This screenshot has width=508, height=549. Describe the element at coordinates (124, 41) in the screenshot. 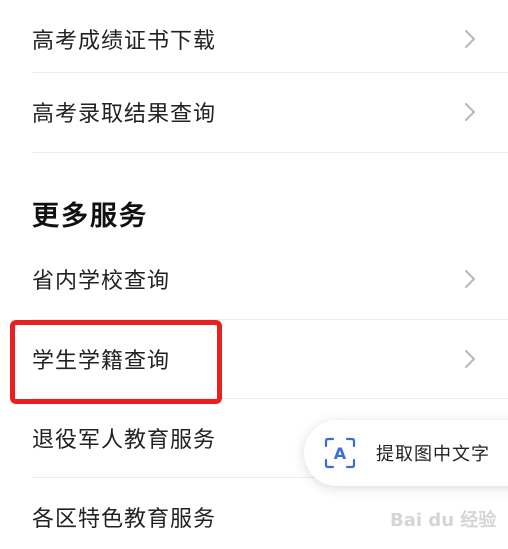

I see `list-item-label: 高考成绩证书下载` at that location.